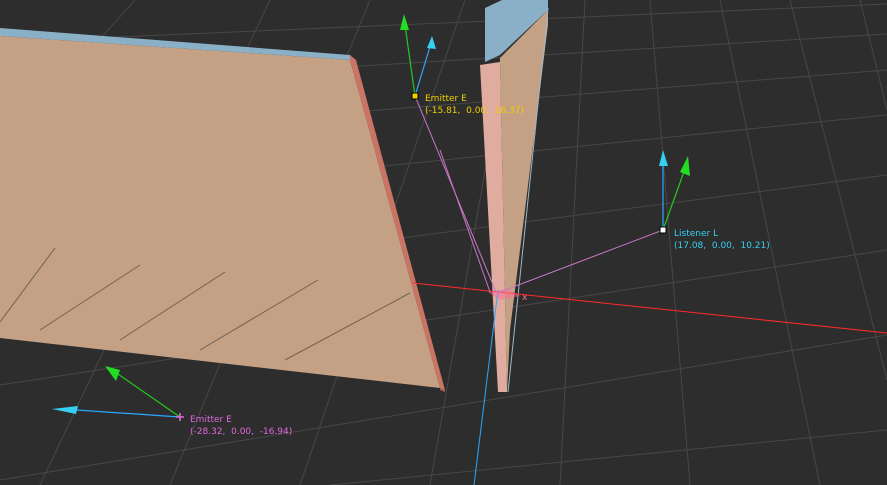  What do you see at coordinates (415, 96) in the screenshot?
I see `emitter-square-icon` at bounding box center [415, 96].